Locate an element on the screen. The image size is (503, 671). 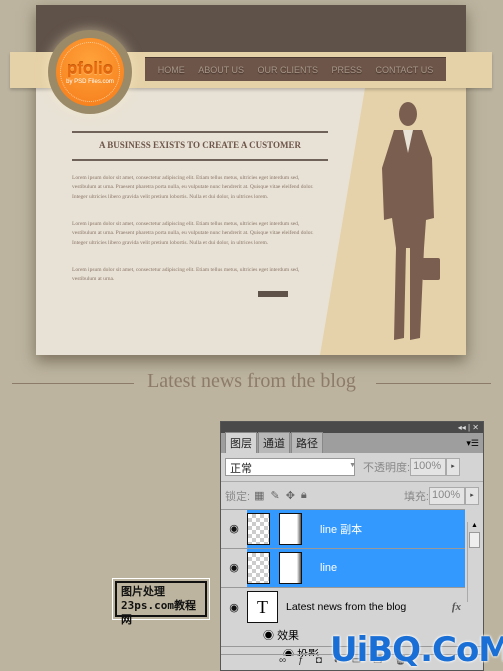
logo: pfolio by PSD Files.com is located at coordinates (90, 72).